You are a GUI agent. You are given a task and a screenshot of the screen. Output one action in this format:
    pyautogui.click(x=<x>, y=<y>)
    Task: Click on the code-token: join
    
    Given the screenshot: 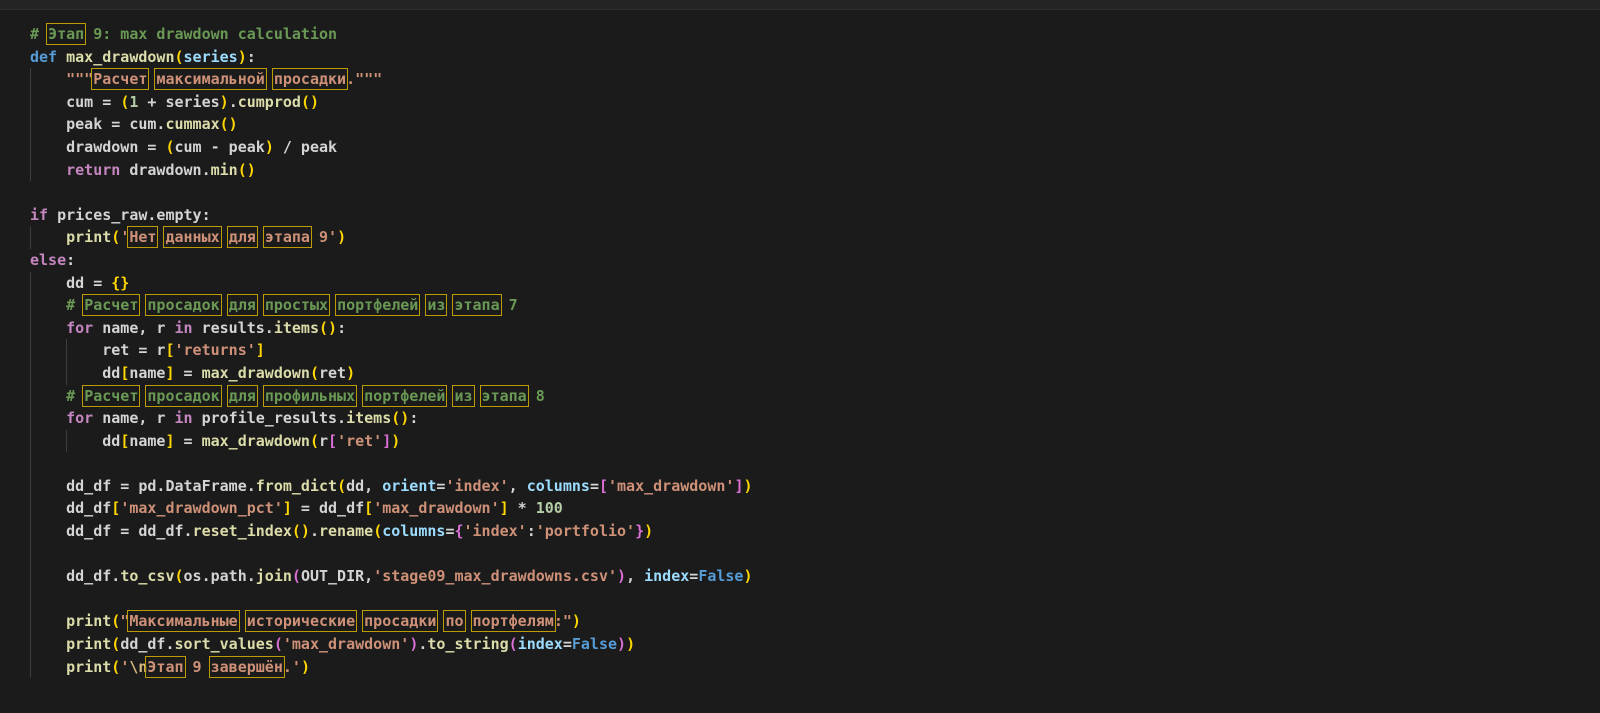 What is the action you would take?
    pyautogui.click(x=273, y=576)
    